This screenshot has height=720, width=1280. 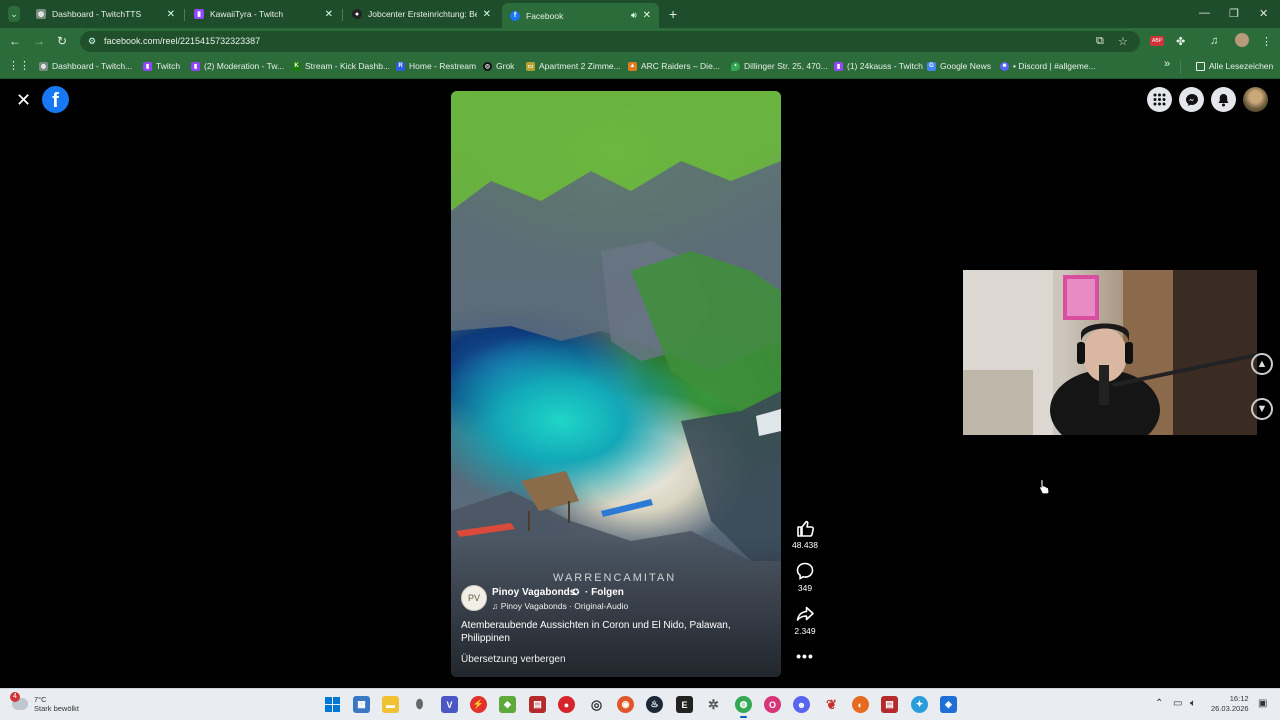 What do you see at coordinates (713, 704) in the screenshot?
I see `settings-gear-icon: ✲` at bounding box center [713, 704].